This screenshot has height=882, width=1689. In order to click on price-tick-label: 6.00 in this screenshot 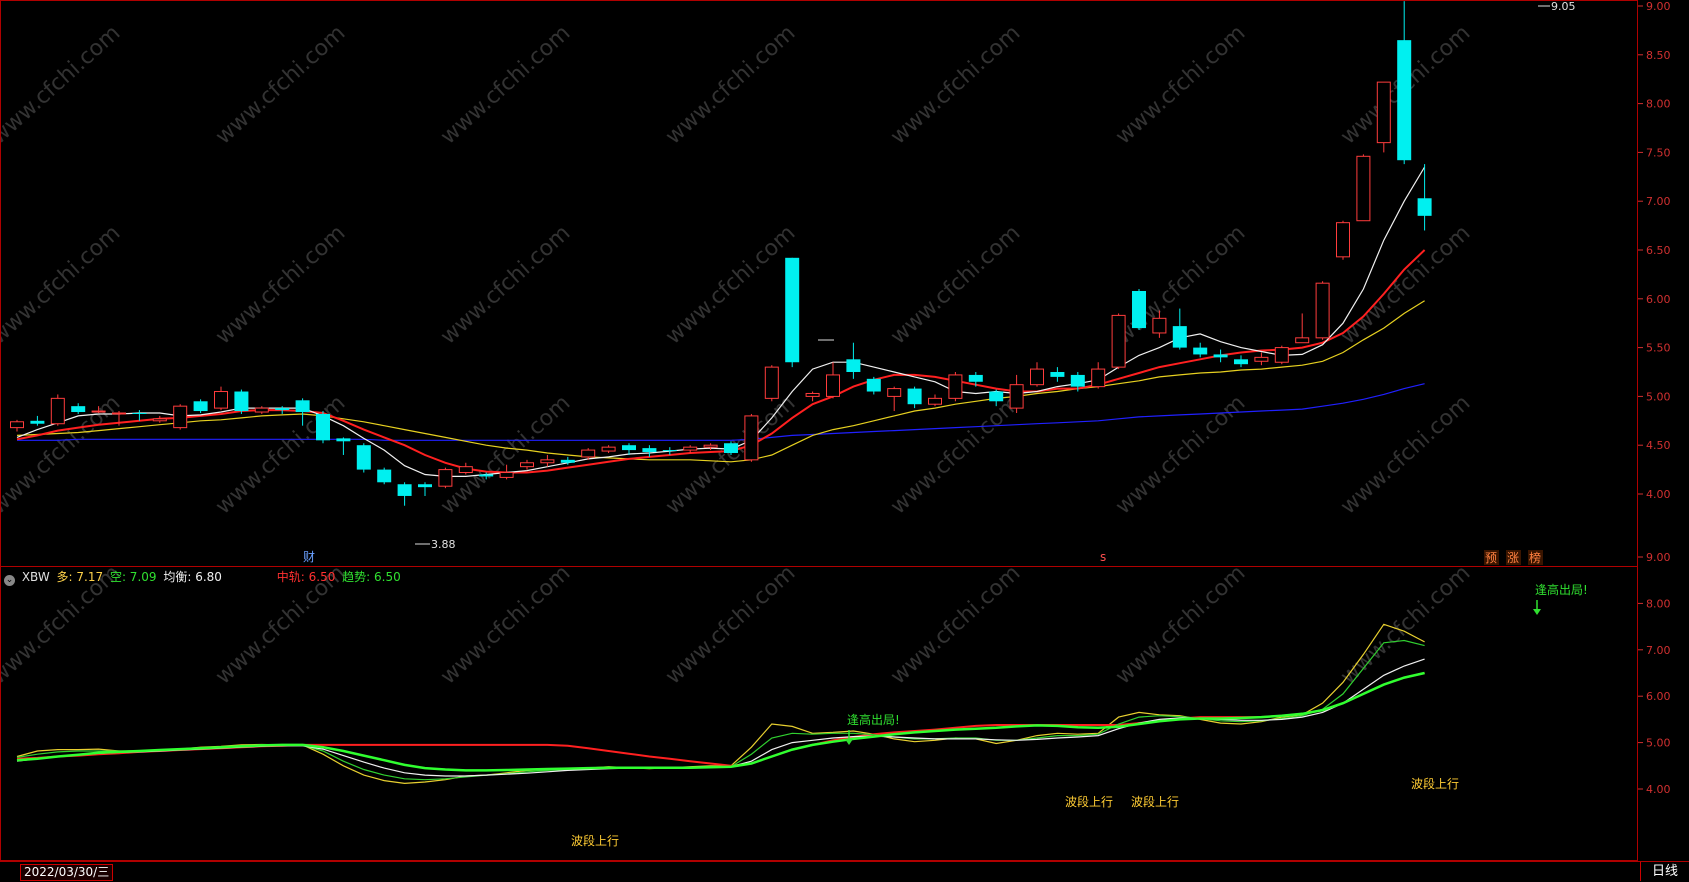, I will do `click(1658, 299)`.